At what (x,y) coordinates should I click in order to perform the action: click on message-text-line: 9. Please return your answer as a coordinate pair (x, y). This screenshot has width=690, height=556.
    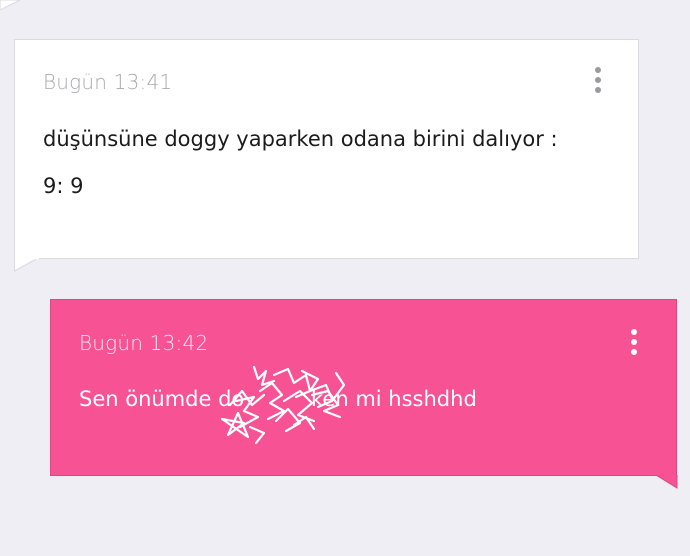
    Looking at the image, I should click on (63, 186).